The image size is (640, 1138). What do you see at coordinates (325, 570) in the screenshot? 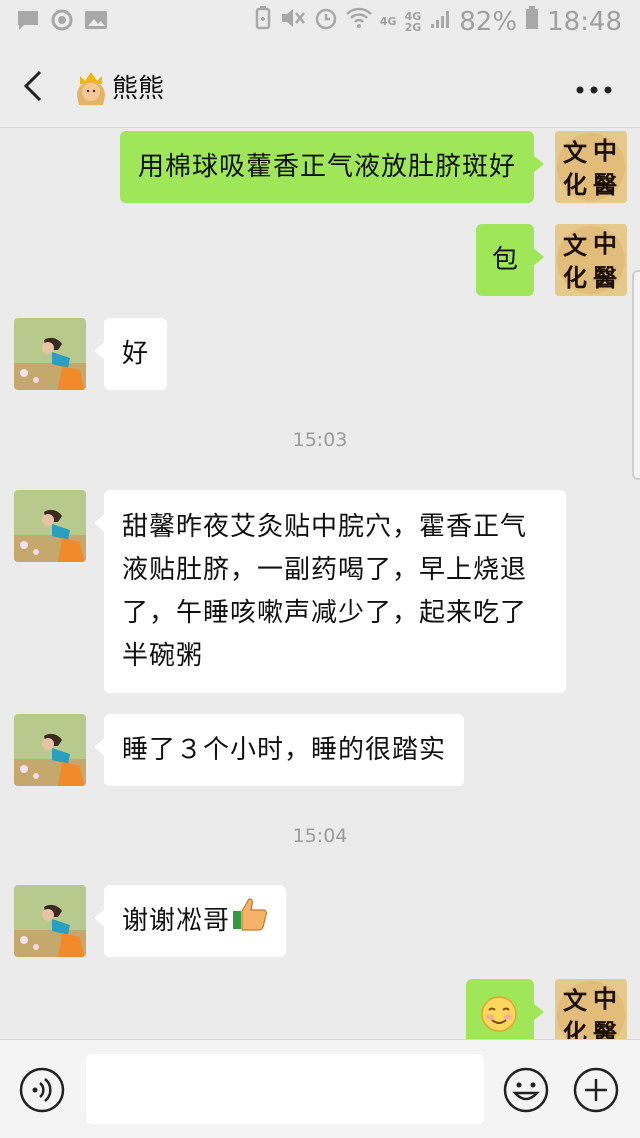
I see `message-line: 液贴肚脐，一副药喝了，早上烧退` at bounding box center [325, 570].